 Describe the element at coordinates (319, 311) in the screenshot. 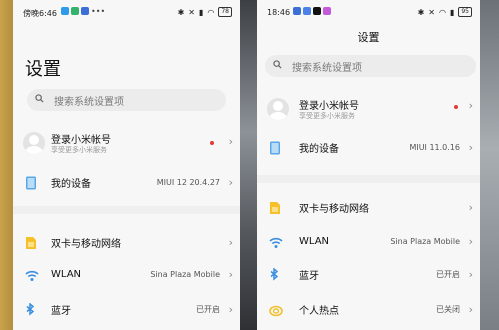

I see `row-label: 个人热点` at that location.